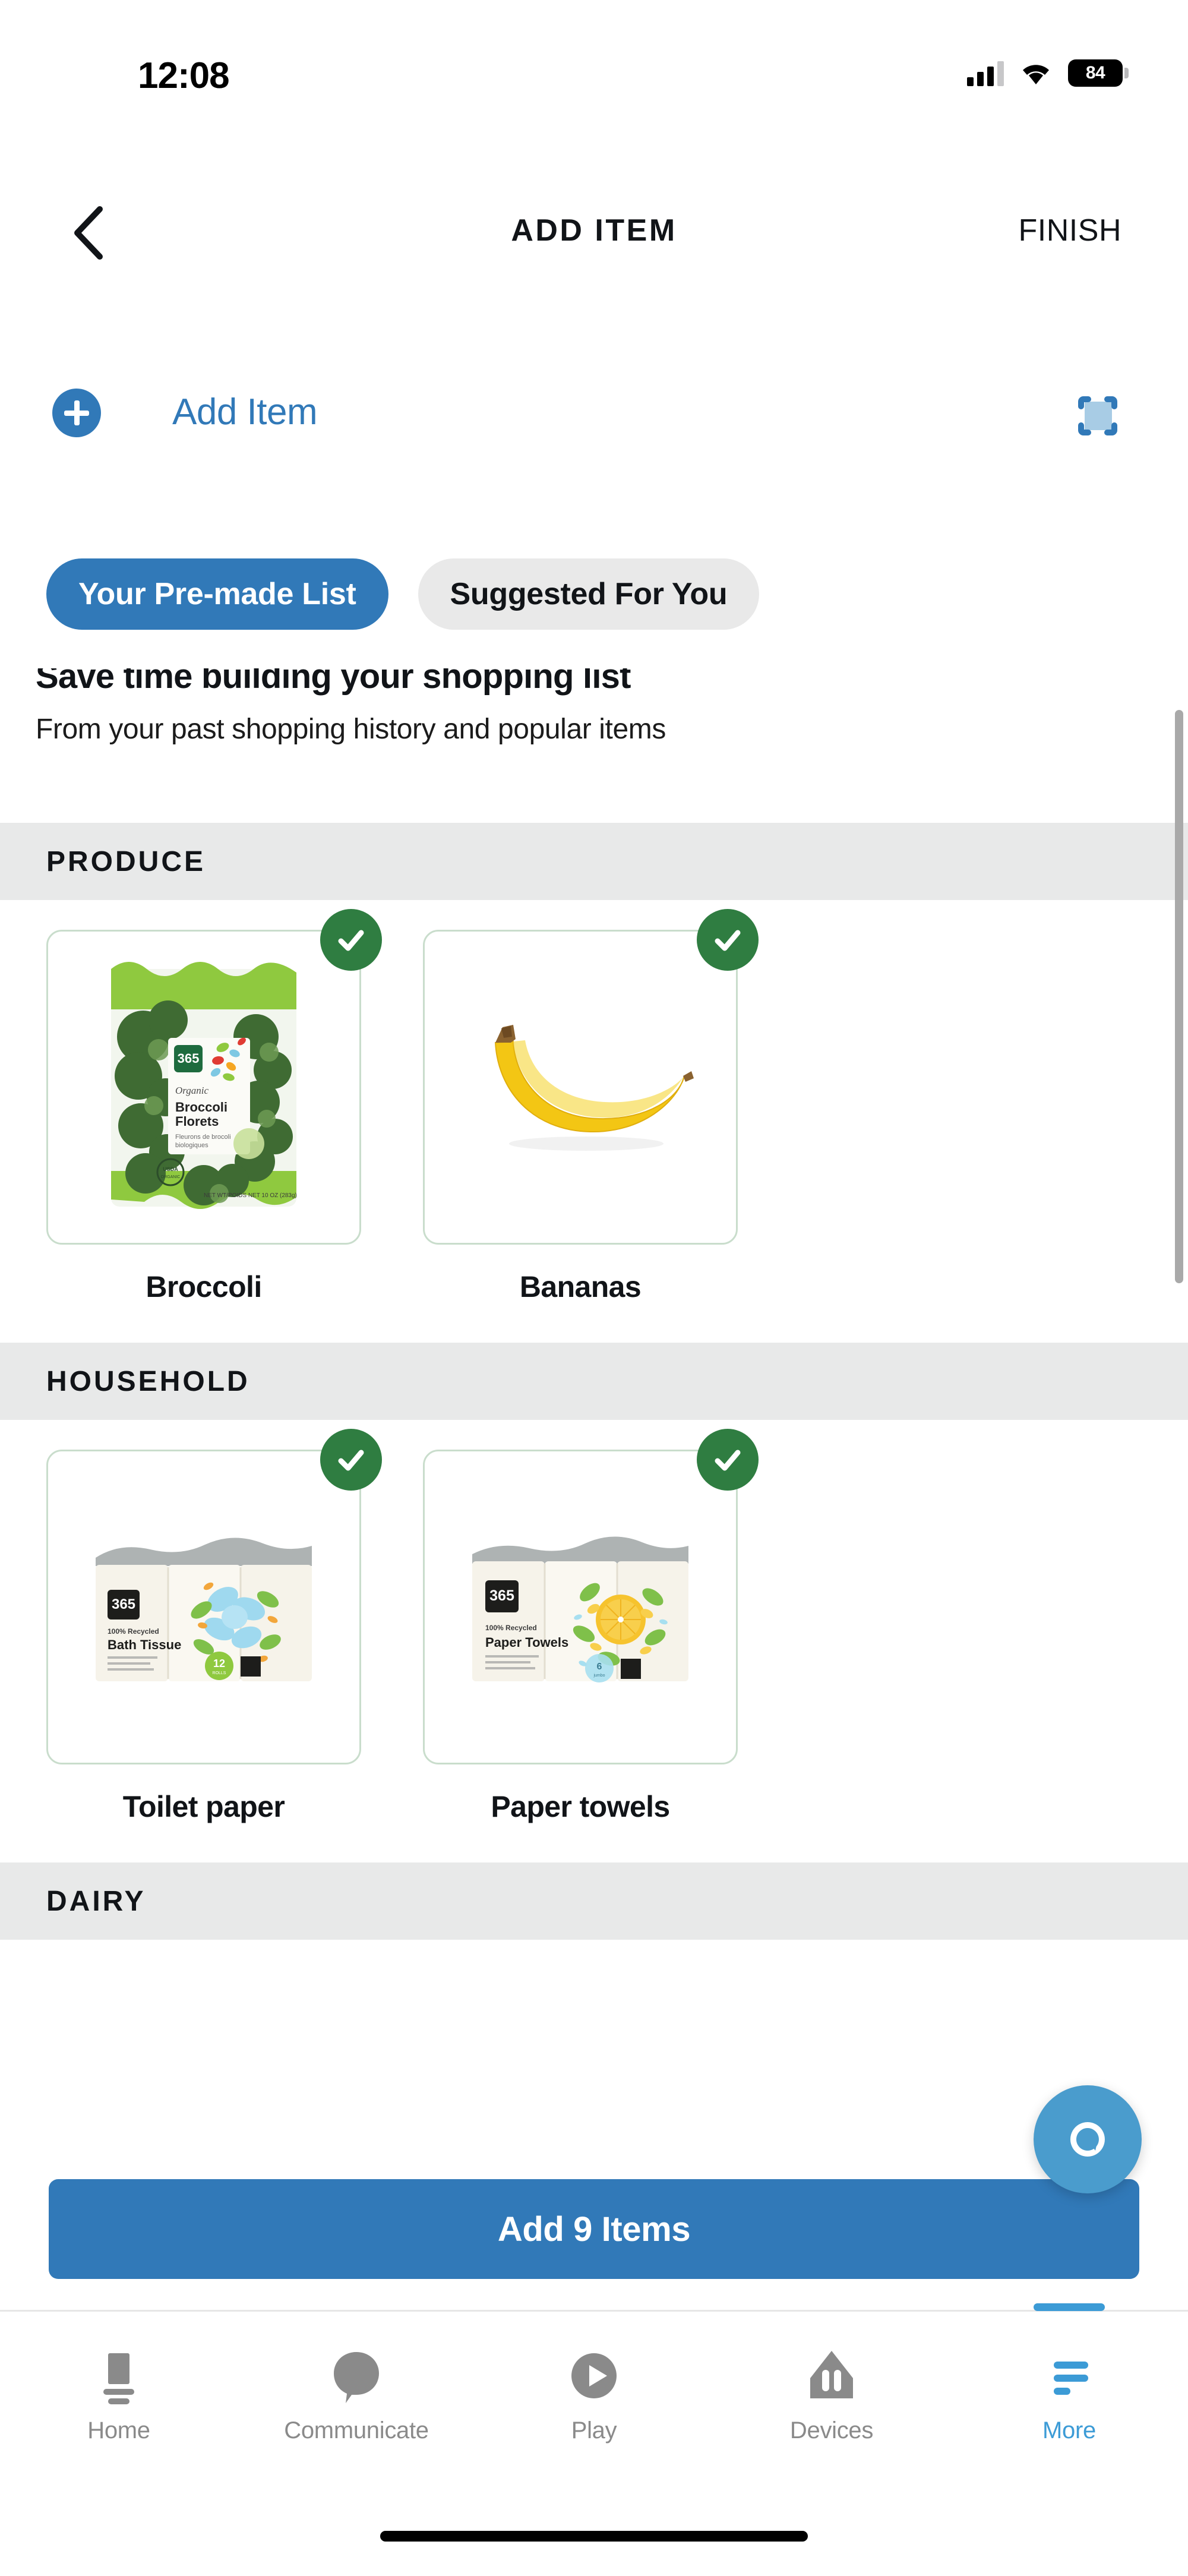 The image size is (1188, 2576). Describe the element at coordinates (203, 1137) in the screenshot. I see `svg-text: Fleurons de brocoli` at that location.